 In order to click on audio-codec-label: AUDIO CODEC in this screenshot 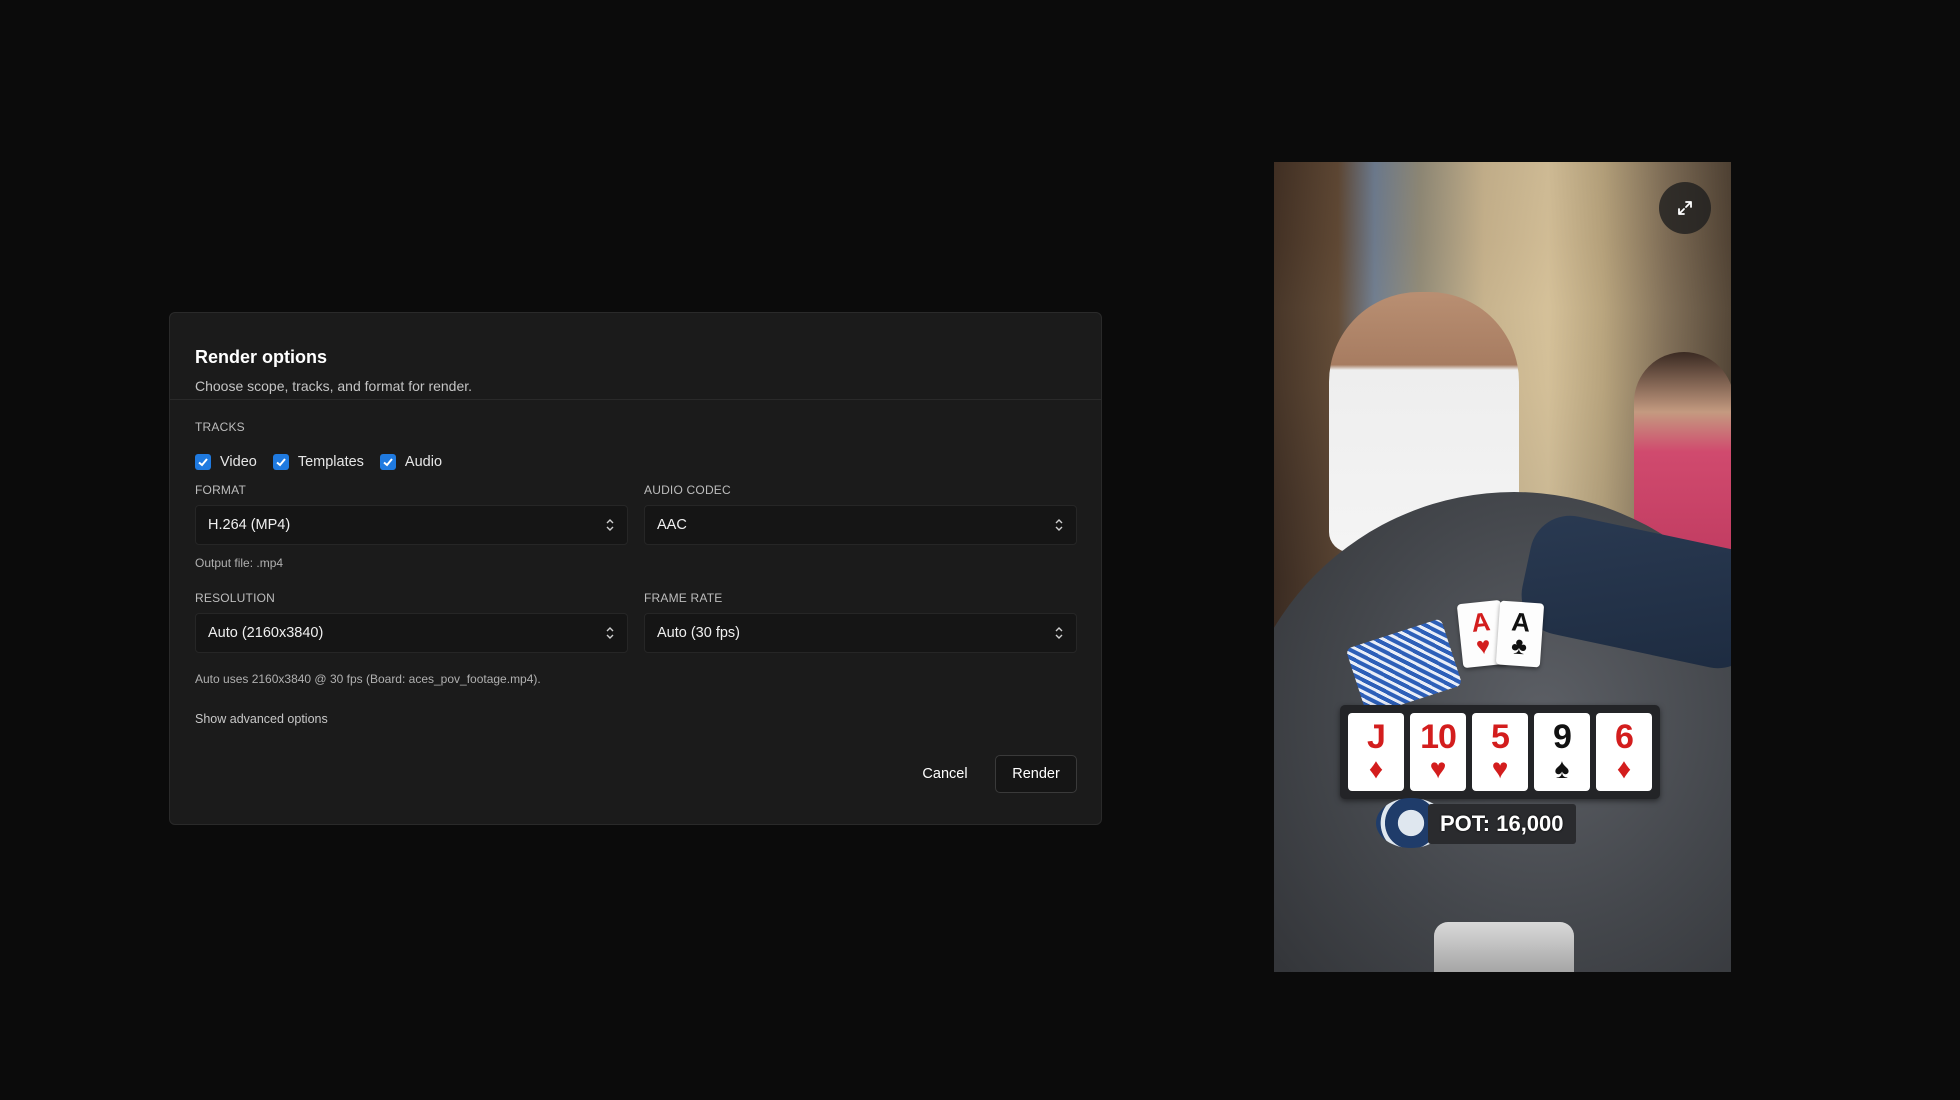, I will do `click(687, 490)`.